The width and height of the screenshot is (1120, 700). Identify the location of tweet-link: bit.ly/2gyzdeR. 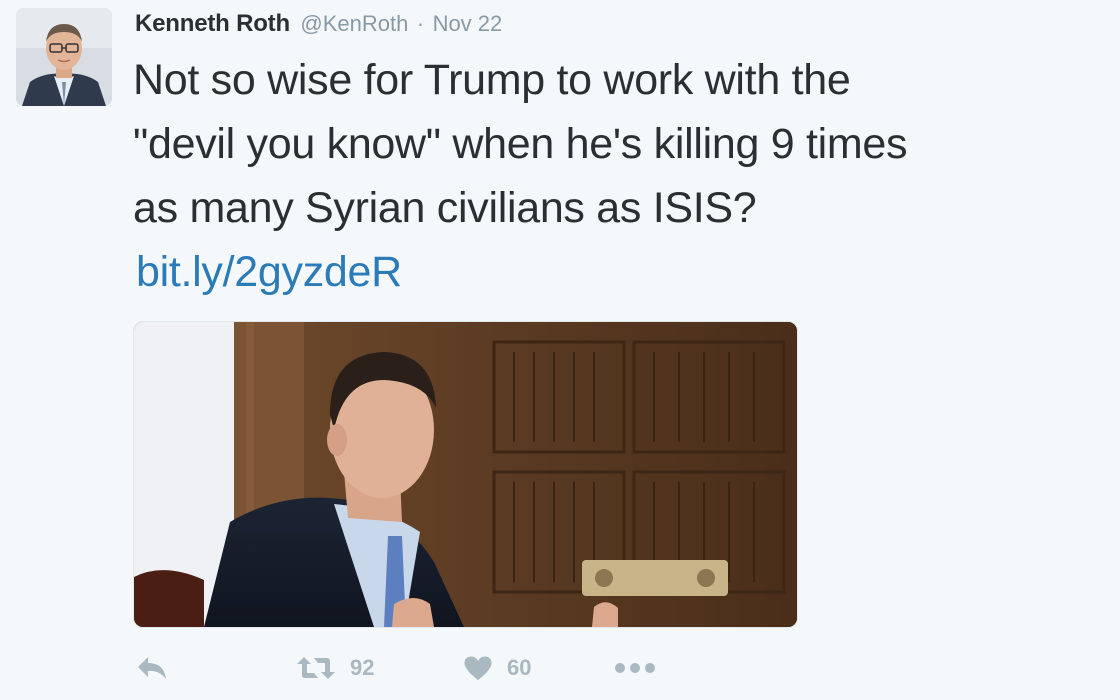
(269, 272).